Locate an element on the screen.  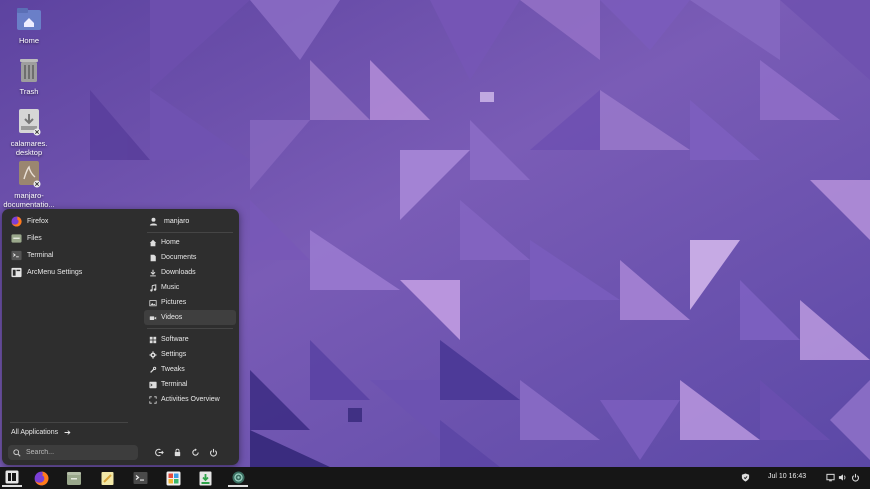
desktop-icon-calamares: calamares. desktop is located at coordinates (29, 132).